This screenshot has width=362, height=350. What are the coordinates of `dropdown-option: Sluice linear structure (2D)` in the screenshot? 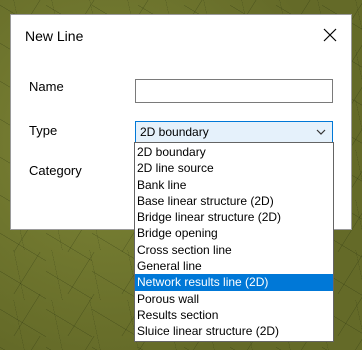 It's located at (234, 331).